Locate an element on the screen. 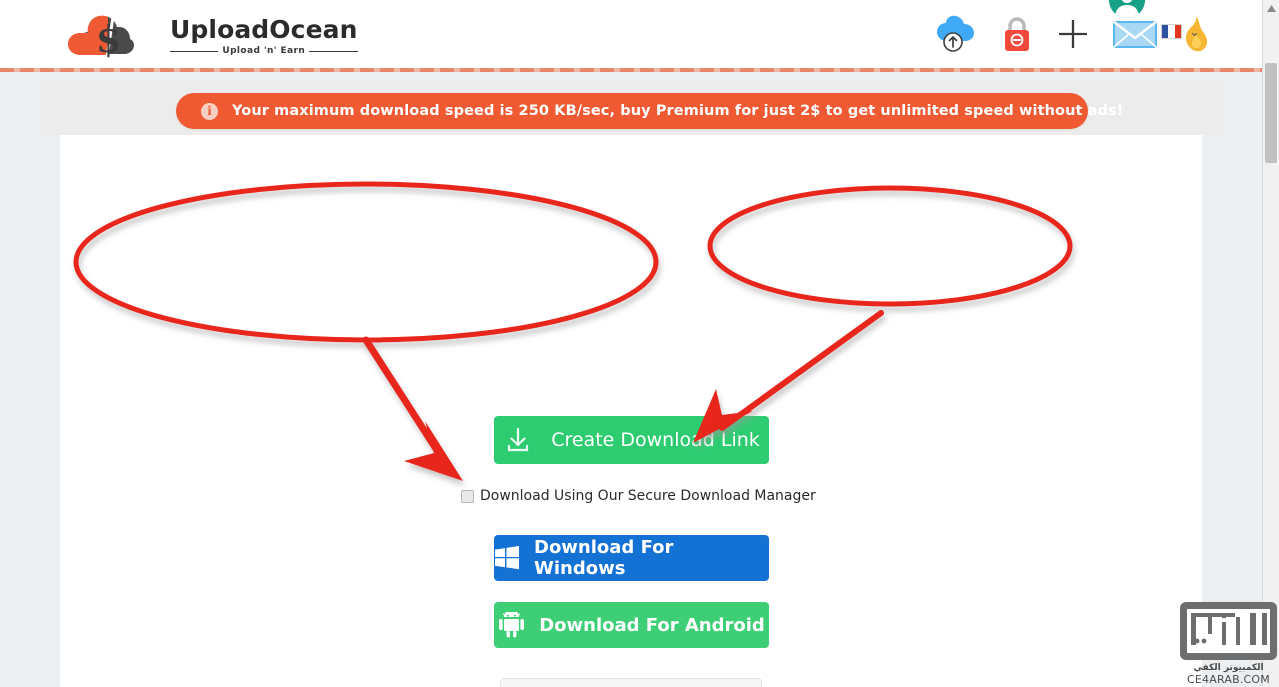 This screenshot has height=687, width=1279. site-header: $ UploadOcean Upload 'n' Earn ⌄ is located at coordinates (631, 35).